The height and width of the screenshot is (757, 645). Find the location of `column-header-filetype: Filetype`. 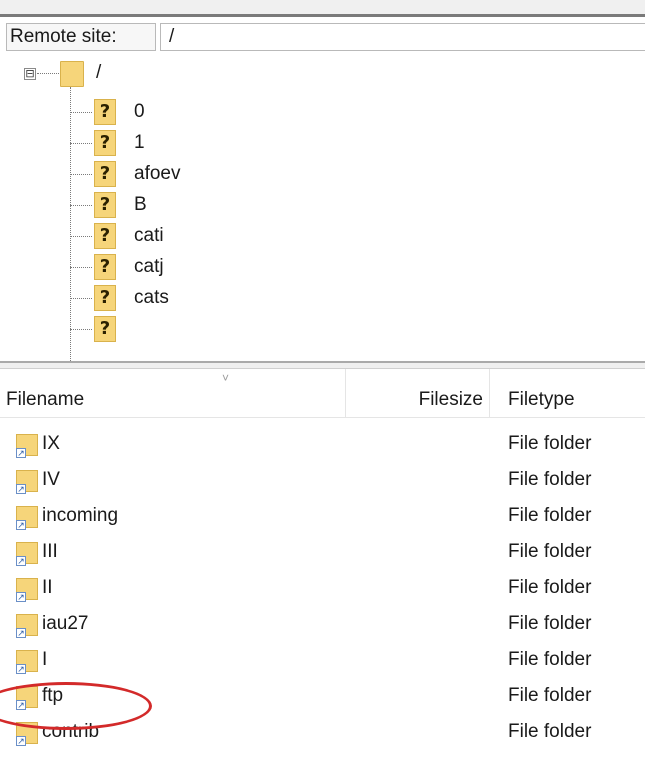

column-header-filetype: Filetype is located at coordinates (567, 393).